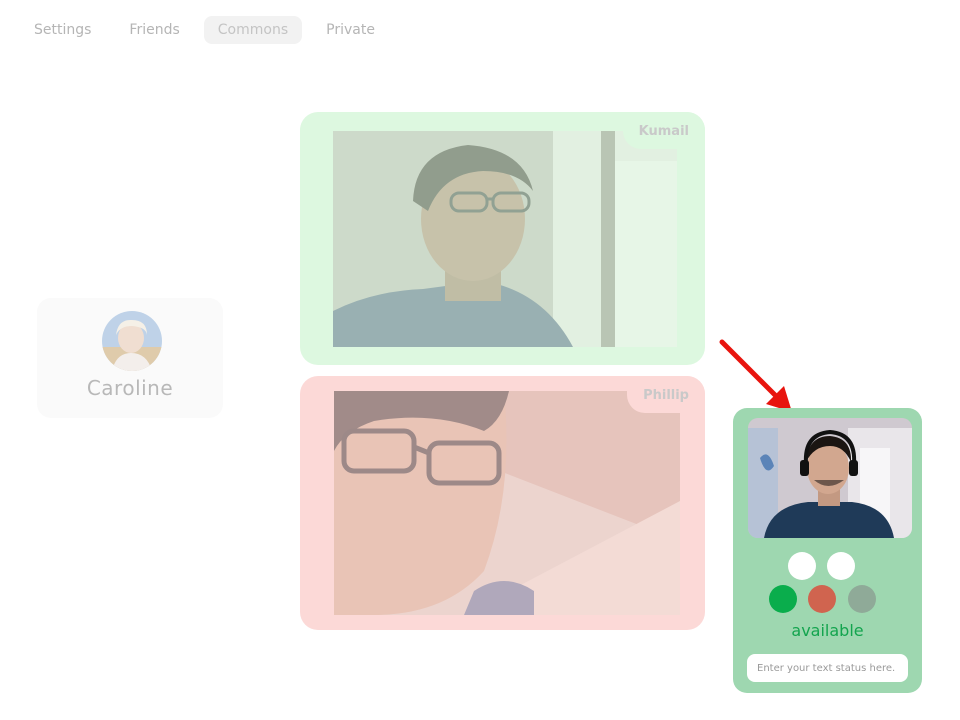  What do you see at coordinates (663, 130) in the screenshot?
I see `participant-name-kumail: Kumail` at bounding box center [663, 130].